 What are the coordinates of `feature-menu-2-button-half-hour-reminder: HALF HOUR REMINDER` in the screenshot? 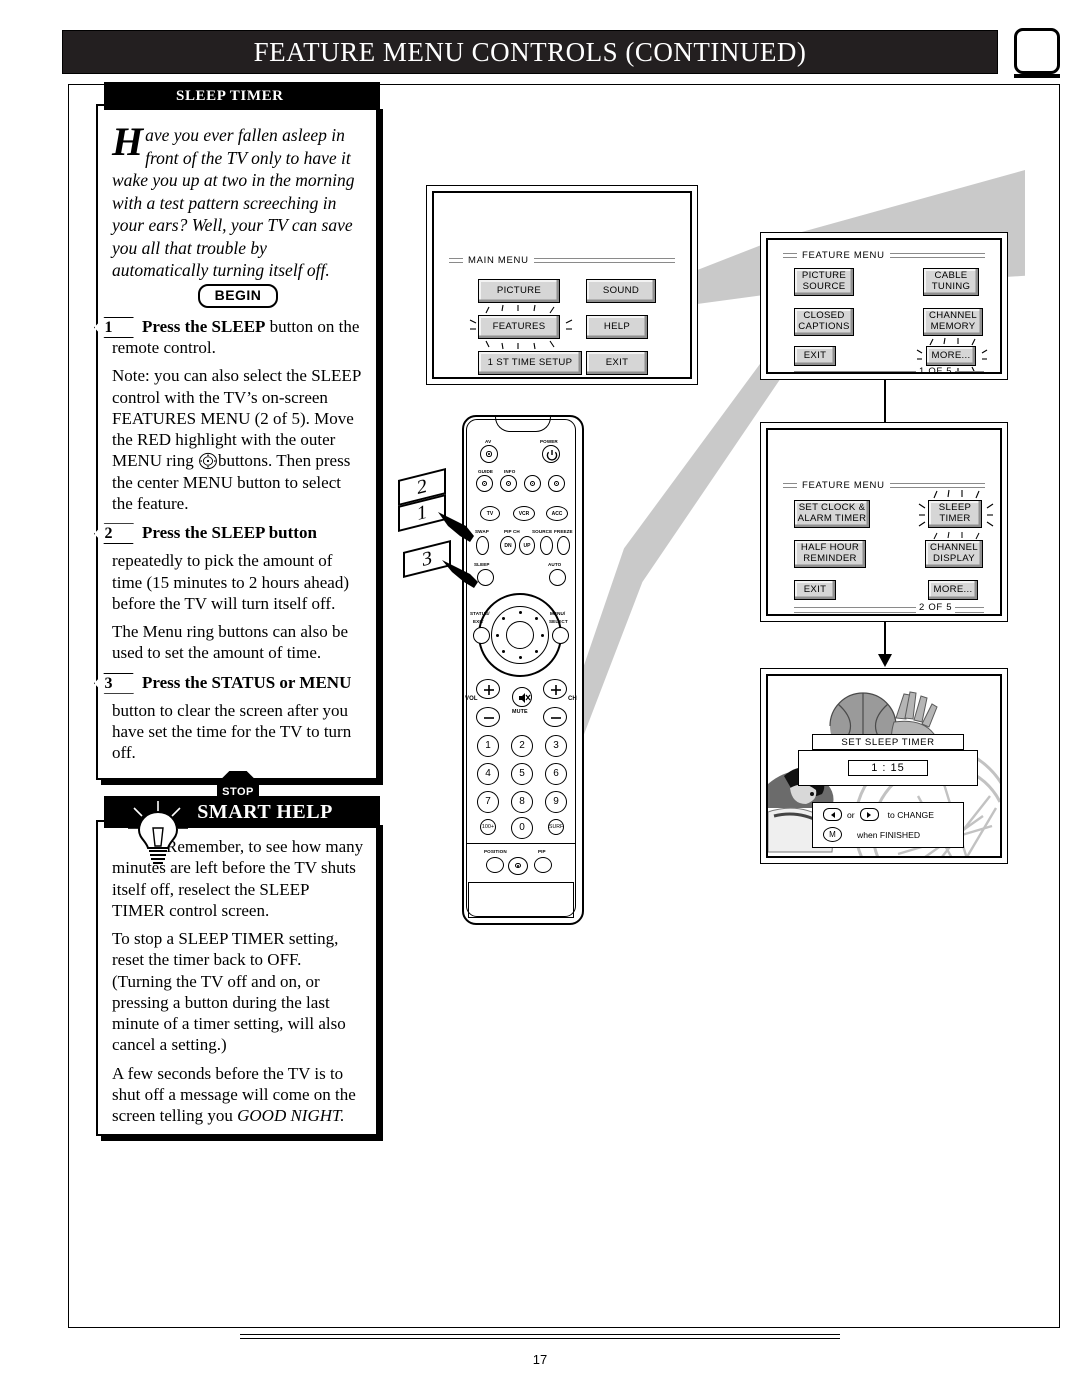 It's located at (830, 554).